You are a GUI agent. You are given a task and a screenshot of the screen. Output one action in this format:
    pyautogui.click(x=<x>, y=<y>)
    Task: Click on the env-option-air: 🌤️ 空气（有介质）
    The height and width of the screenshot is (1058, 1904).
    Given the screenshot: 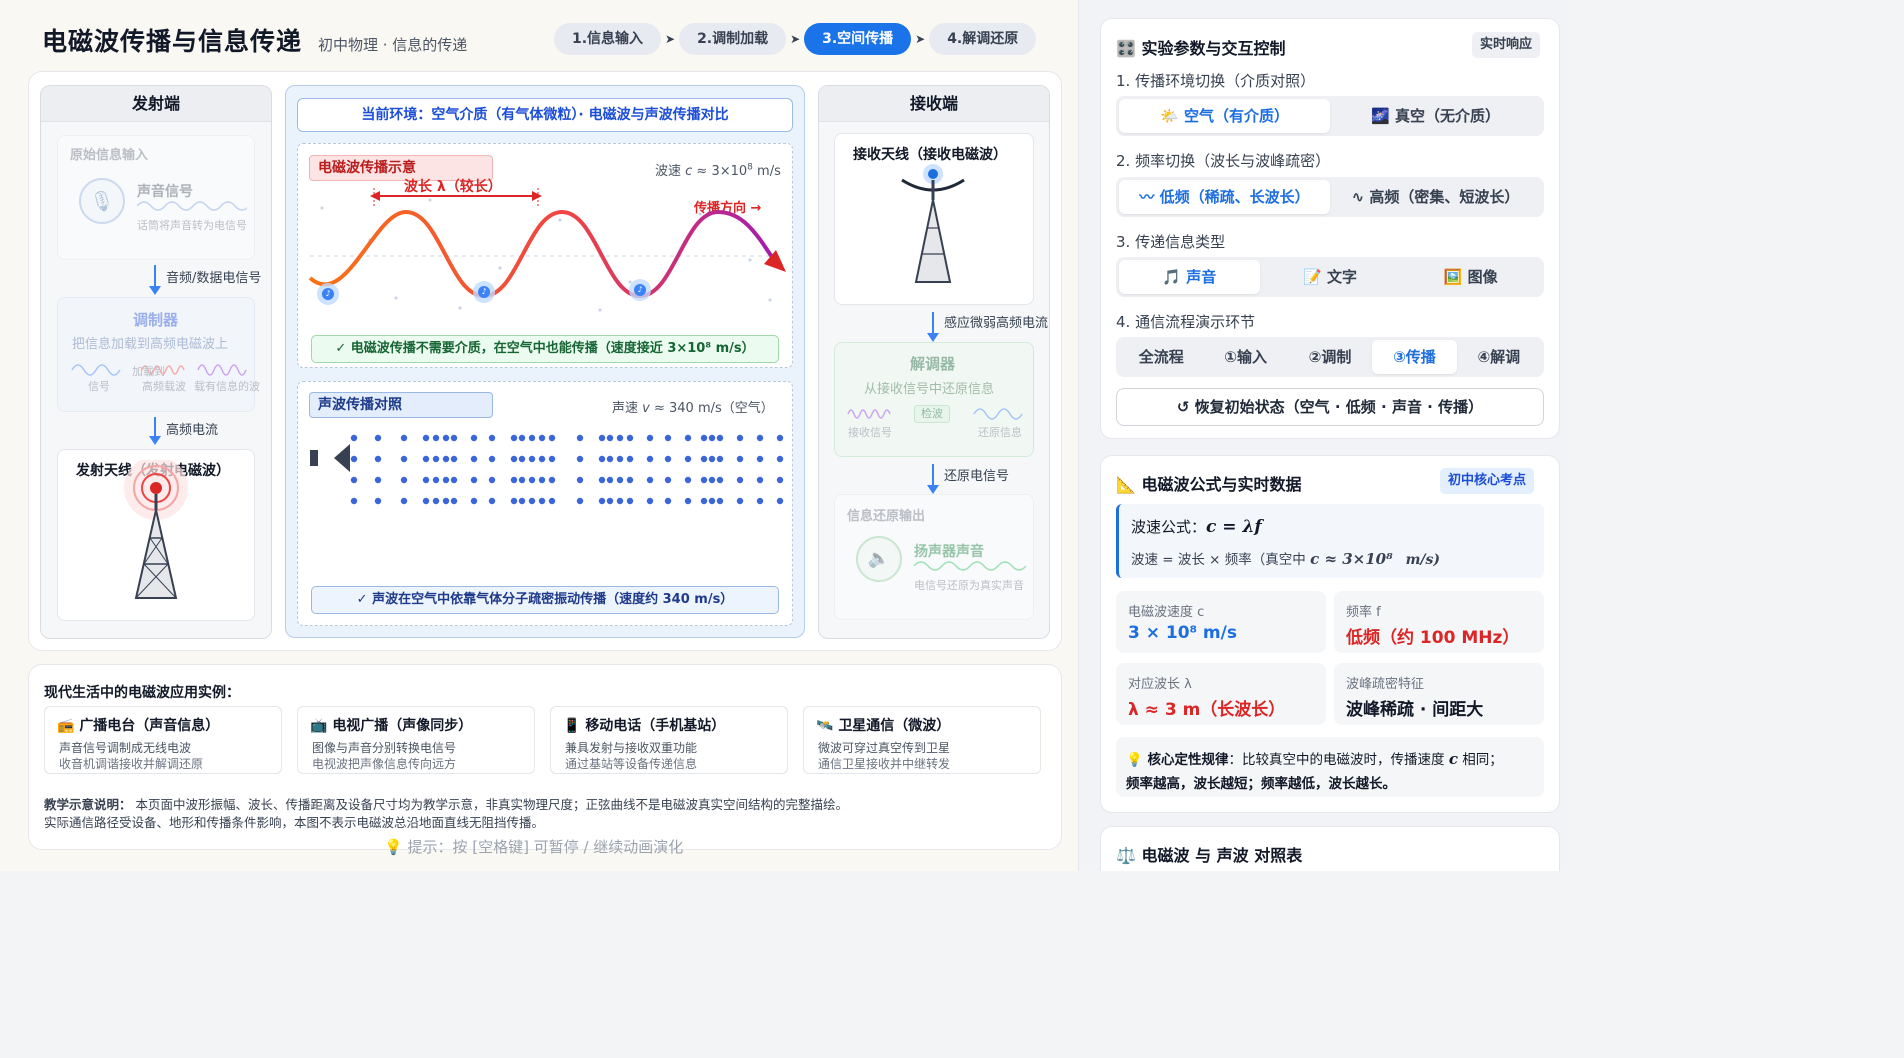 What is the action you would take?
    pyautogui.click(x=1224, y=116)
    